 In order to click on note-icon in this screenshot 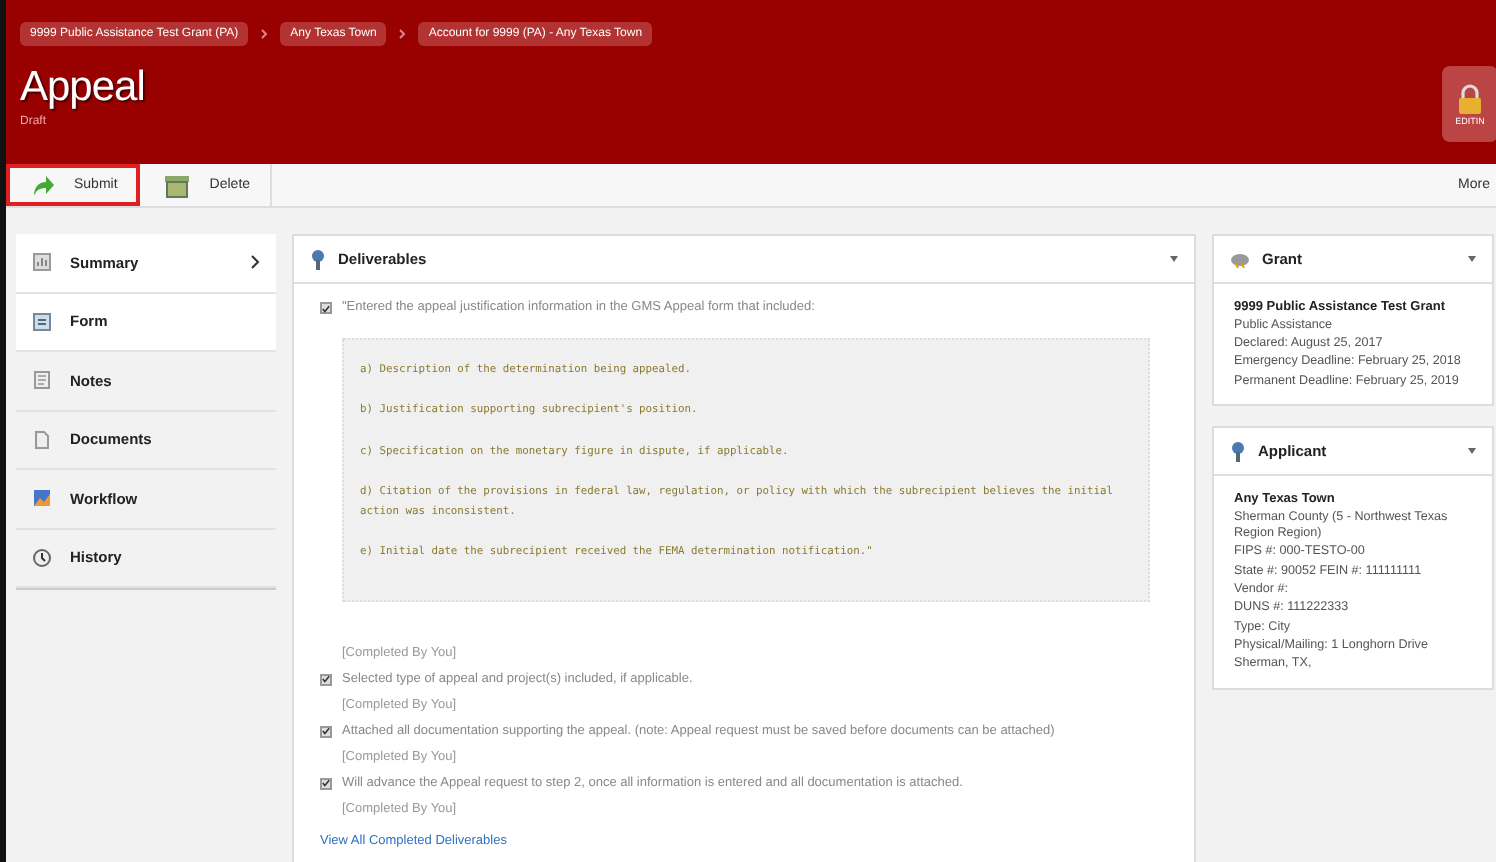, I will do `click(42, 380)`.